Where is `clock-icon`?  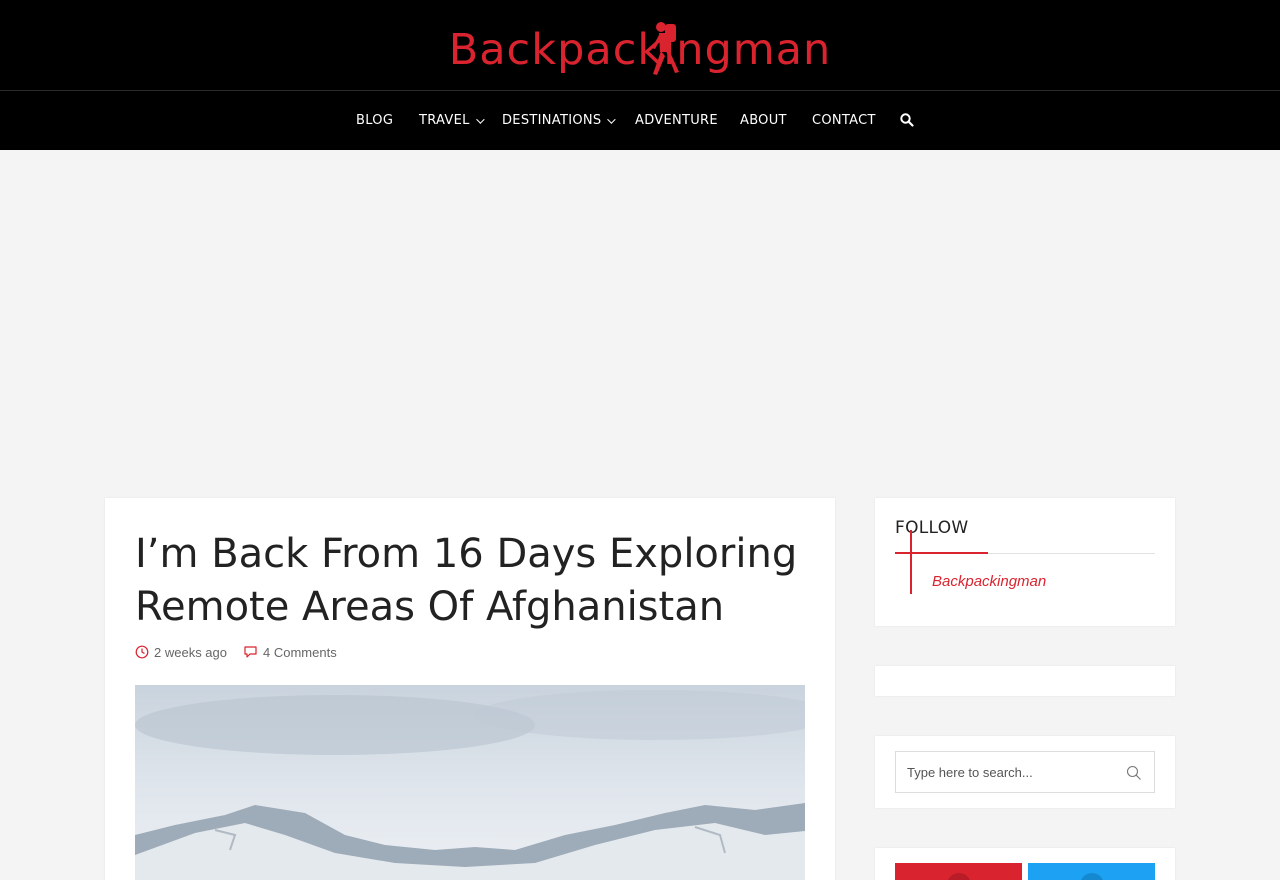 clock-icon is located at coordinates (142, 652).